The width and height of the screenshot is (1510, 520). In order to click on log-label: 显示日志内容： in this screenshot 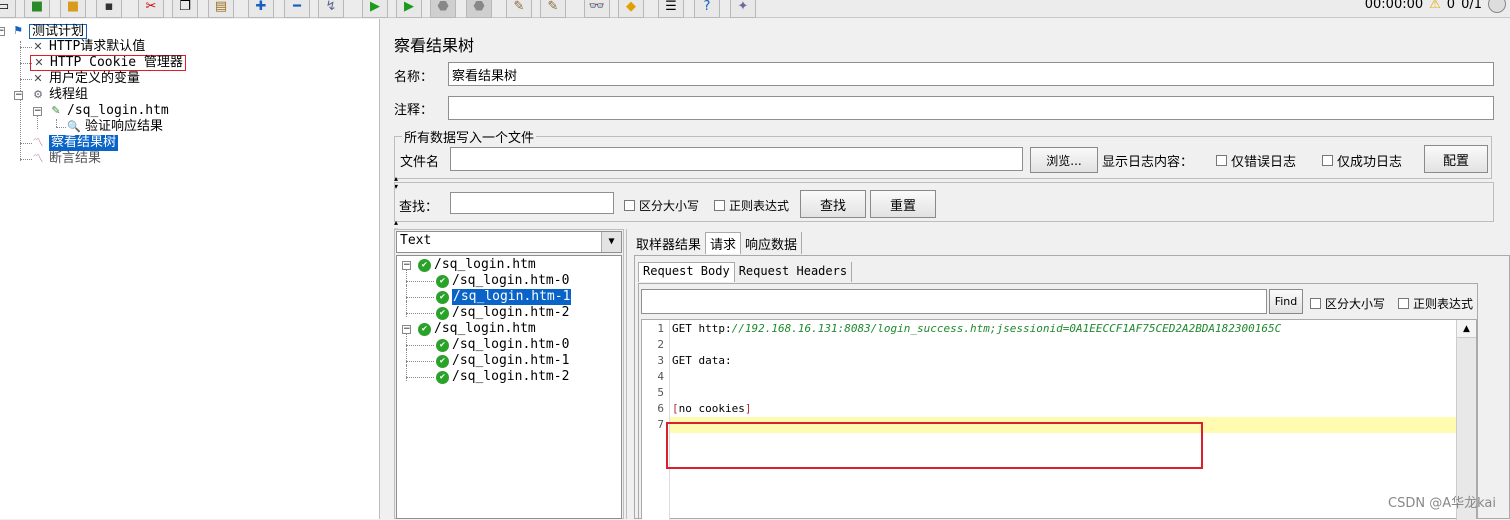, I will do `click(1147, 160)`.